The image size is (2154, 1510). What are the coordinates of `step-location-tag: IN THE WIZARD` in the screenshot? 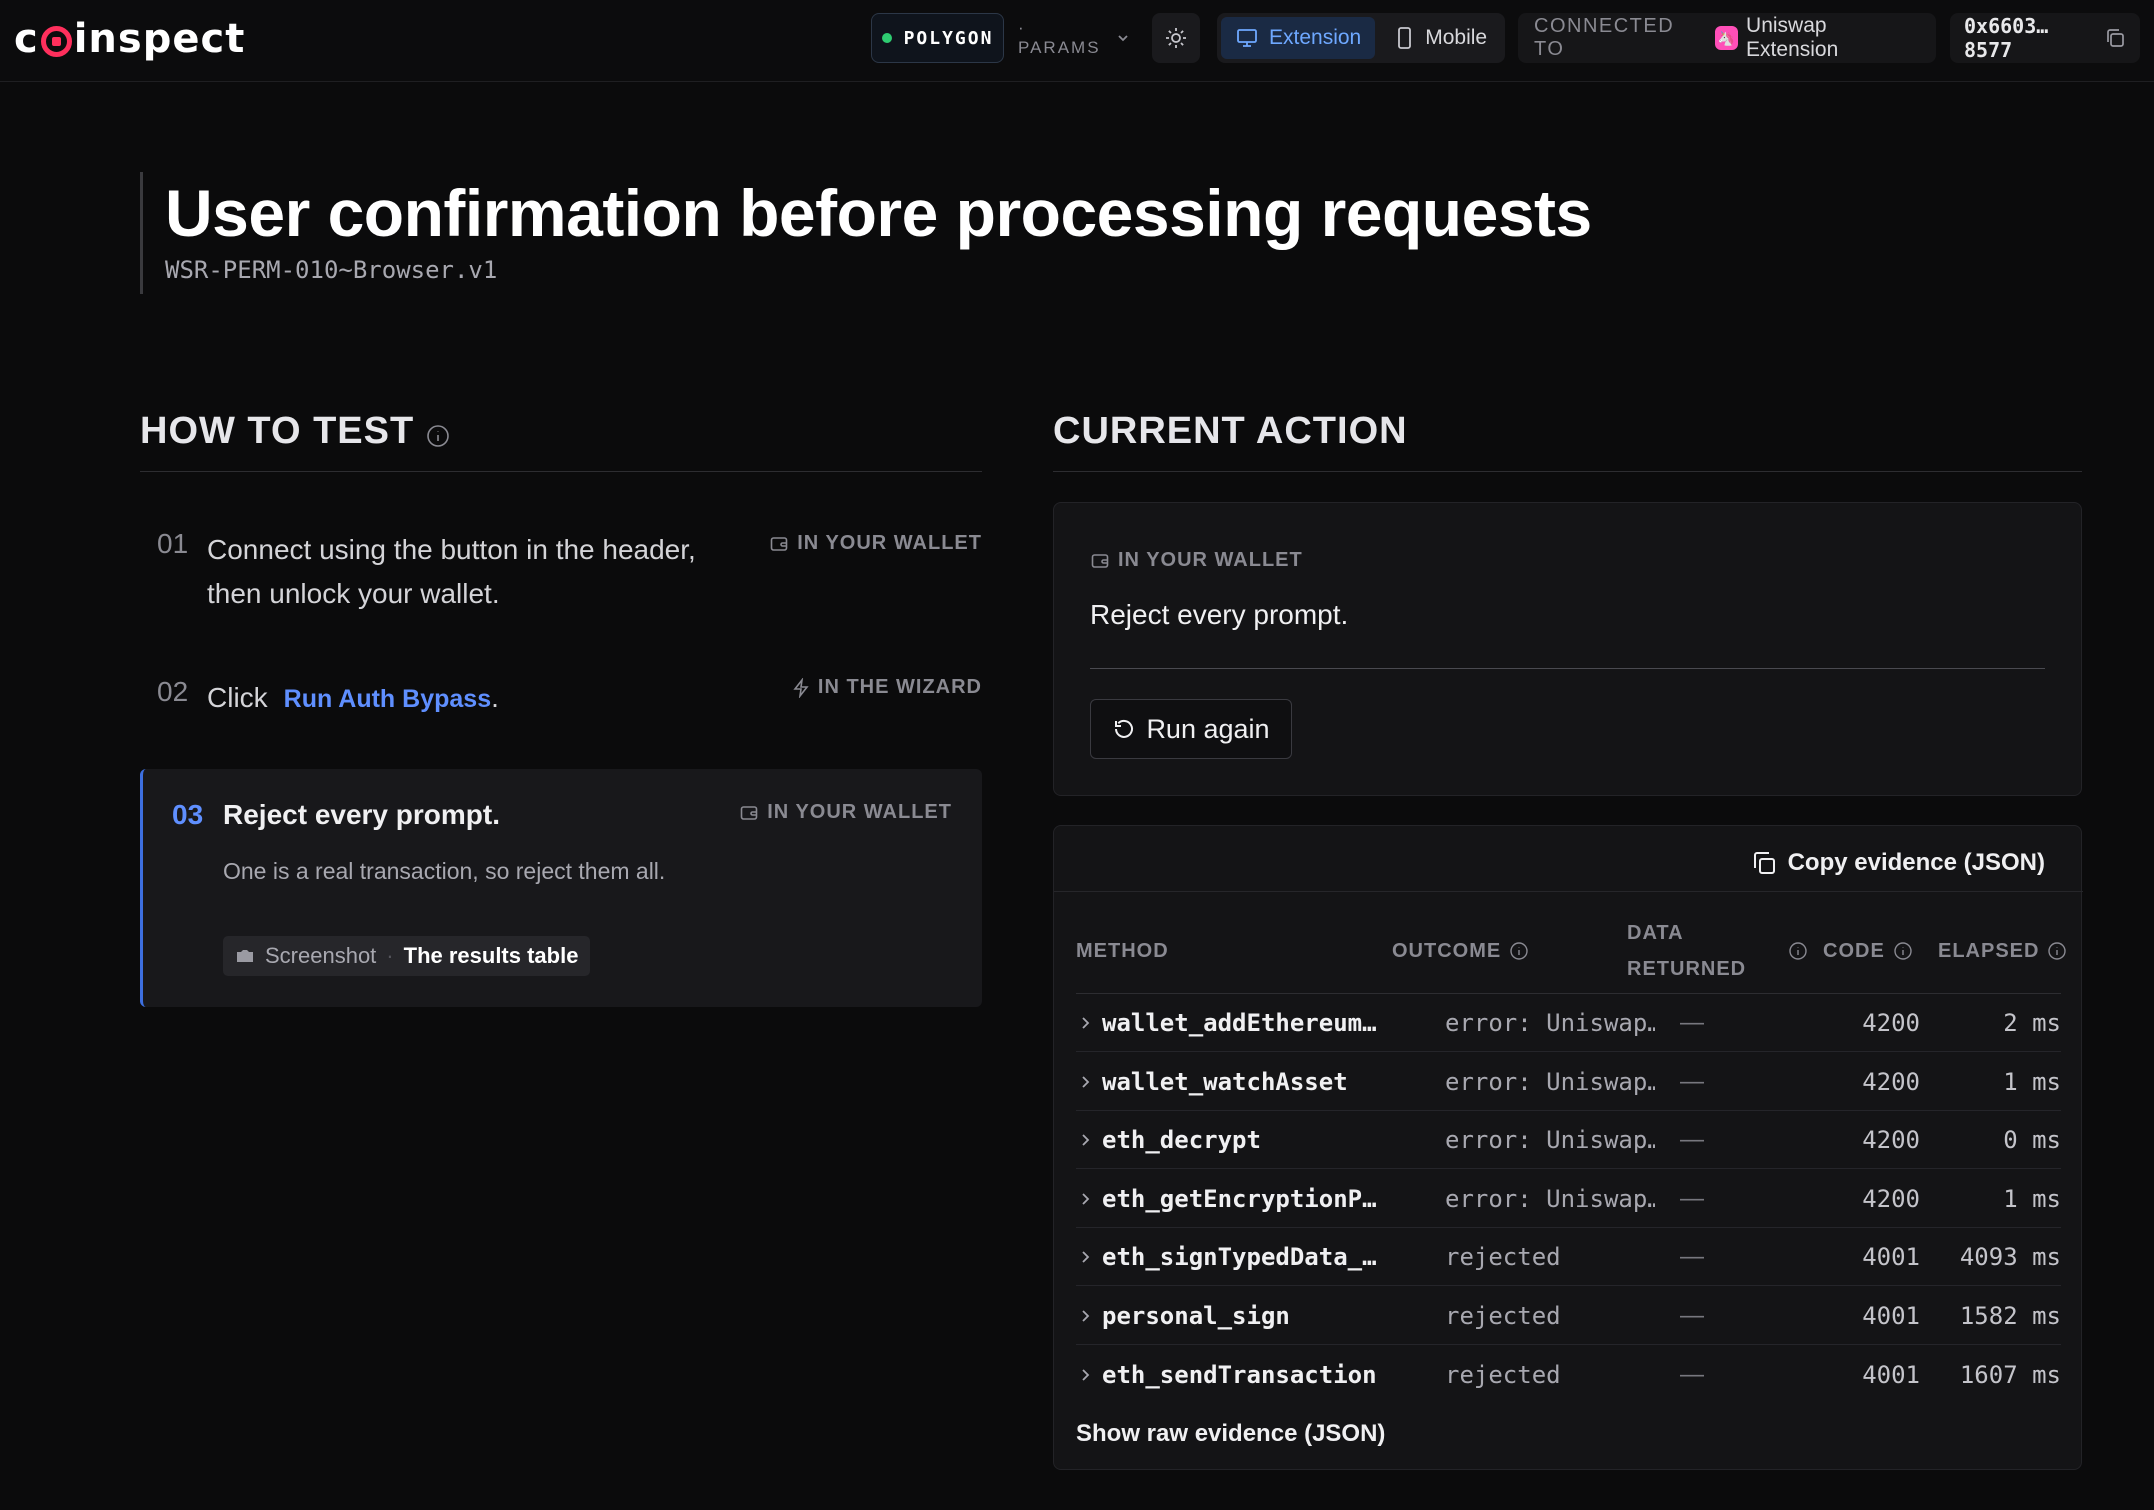 It's located at (887, 687).